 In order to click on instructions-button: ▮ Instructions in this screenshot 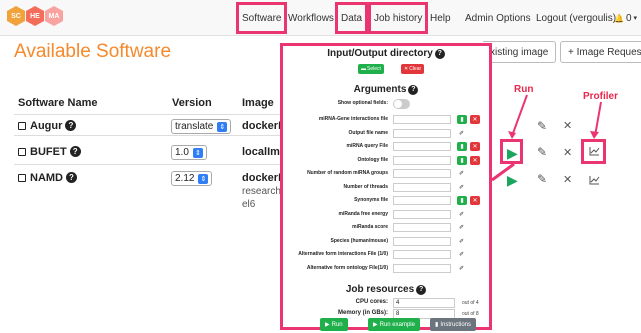, I will do `click(453, 324)`.